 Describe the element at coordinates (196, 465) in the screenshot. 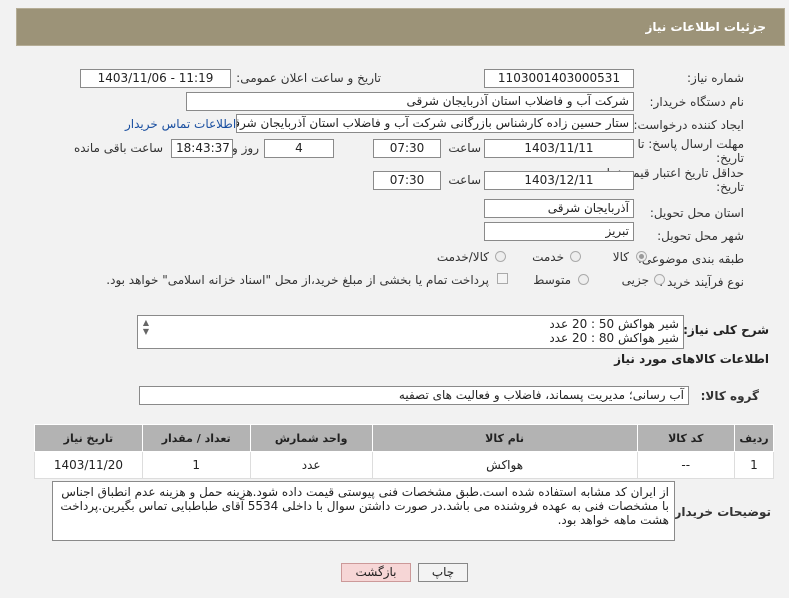

I see `cell-qty: 1` at that location.